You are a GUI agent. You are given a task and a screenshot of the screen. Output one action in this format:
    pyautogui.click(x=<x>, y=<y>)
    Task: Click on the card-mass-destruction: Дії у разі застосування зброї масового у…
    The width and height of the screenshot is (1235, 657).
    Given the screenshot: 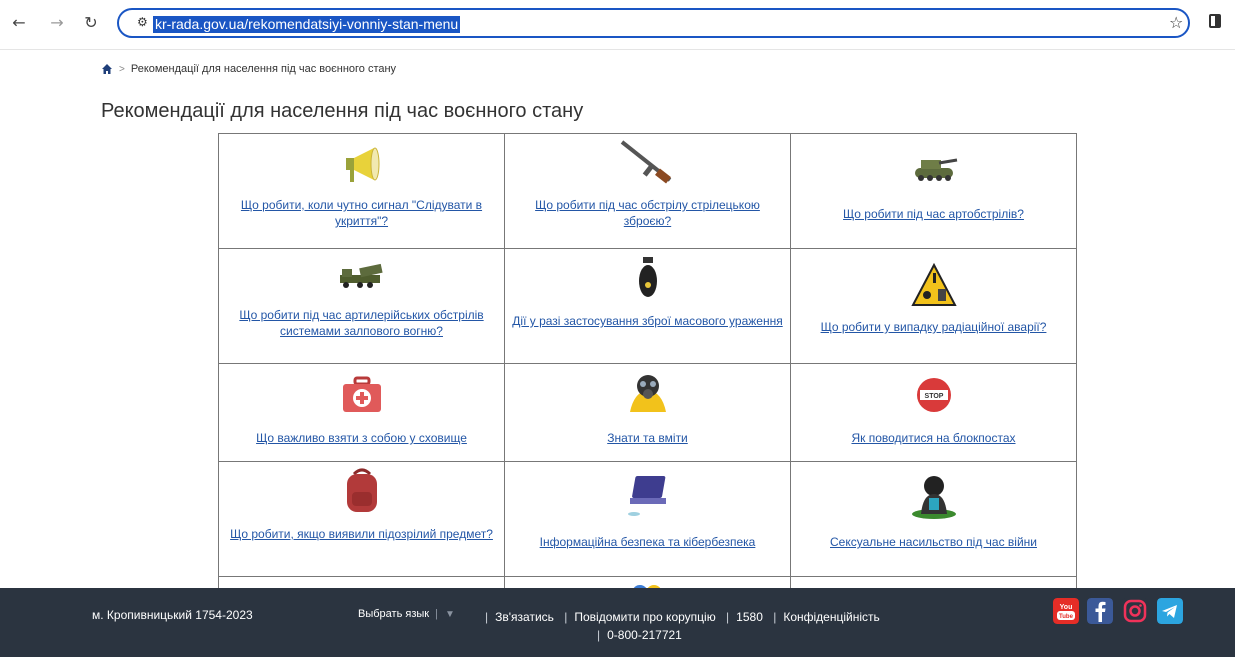 What is the action you would take?
    pyautogui.click(x=648, y=306)
    